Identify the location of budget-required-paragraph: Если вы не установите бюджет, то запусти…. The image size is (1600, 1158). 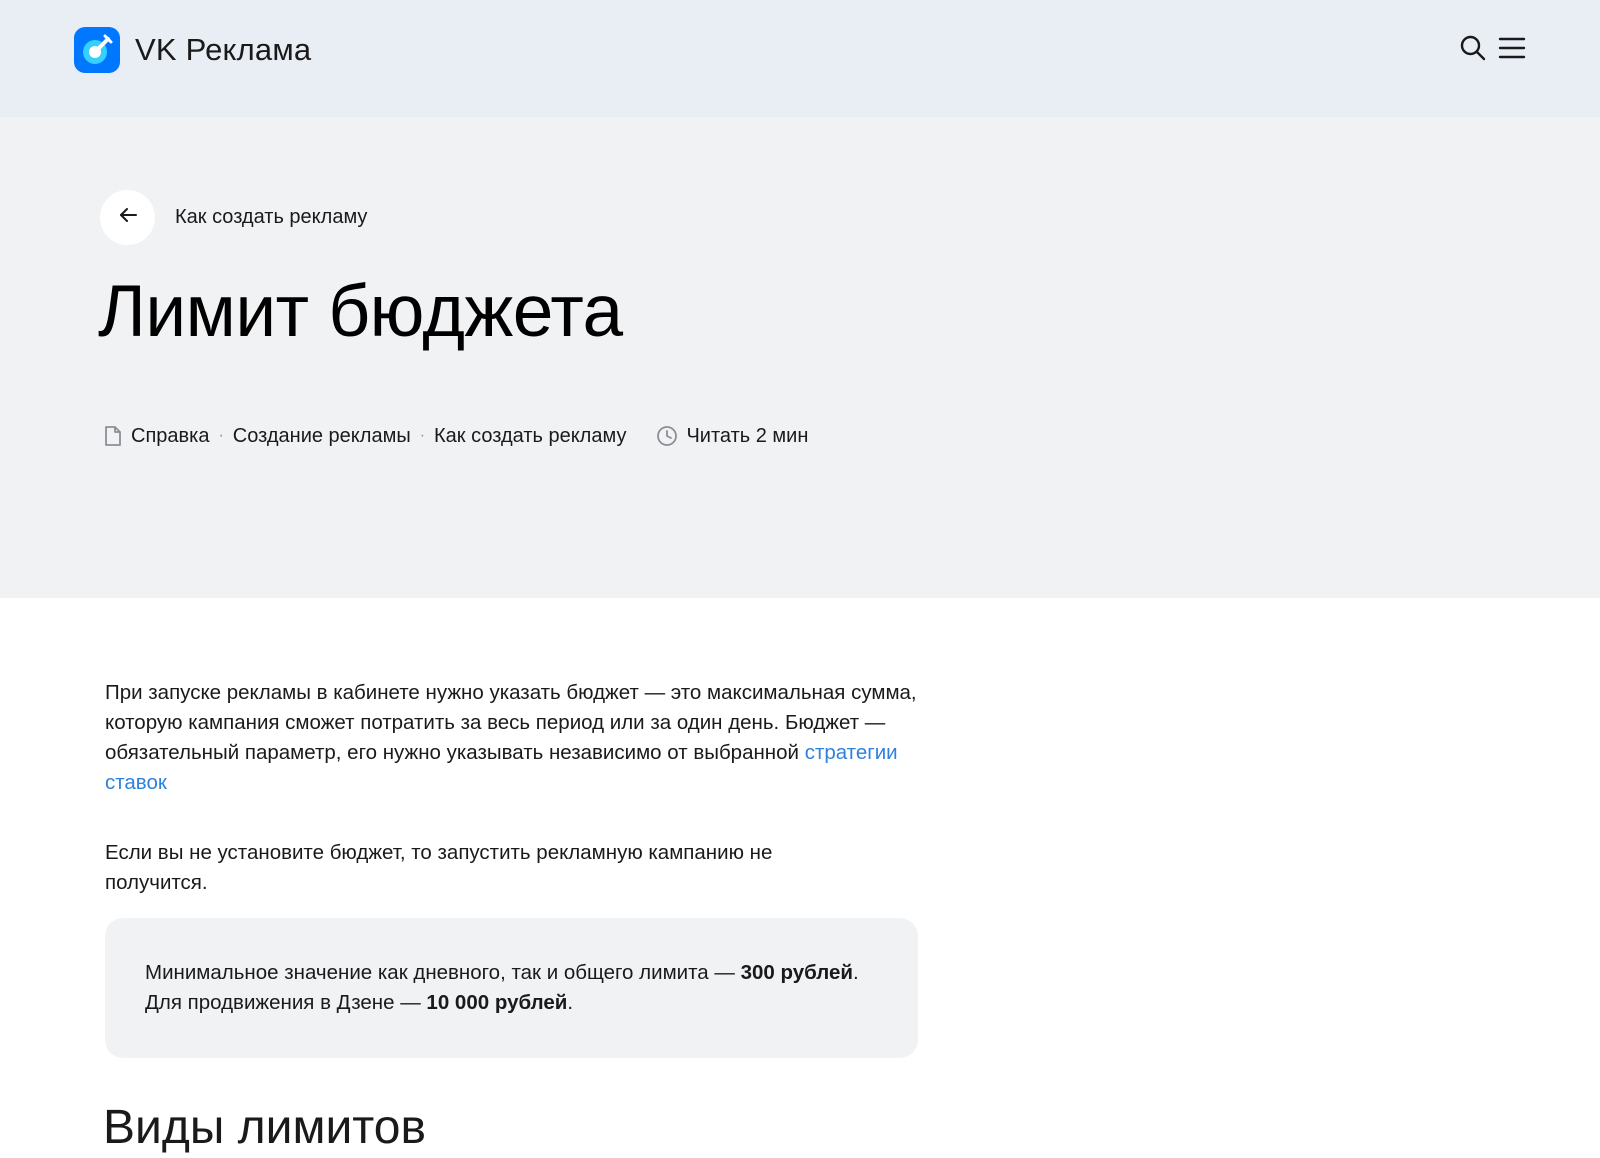
(439, 867).